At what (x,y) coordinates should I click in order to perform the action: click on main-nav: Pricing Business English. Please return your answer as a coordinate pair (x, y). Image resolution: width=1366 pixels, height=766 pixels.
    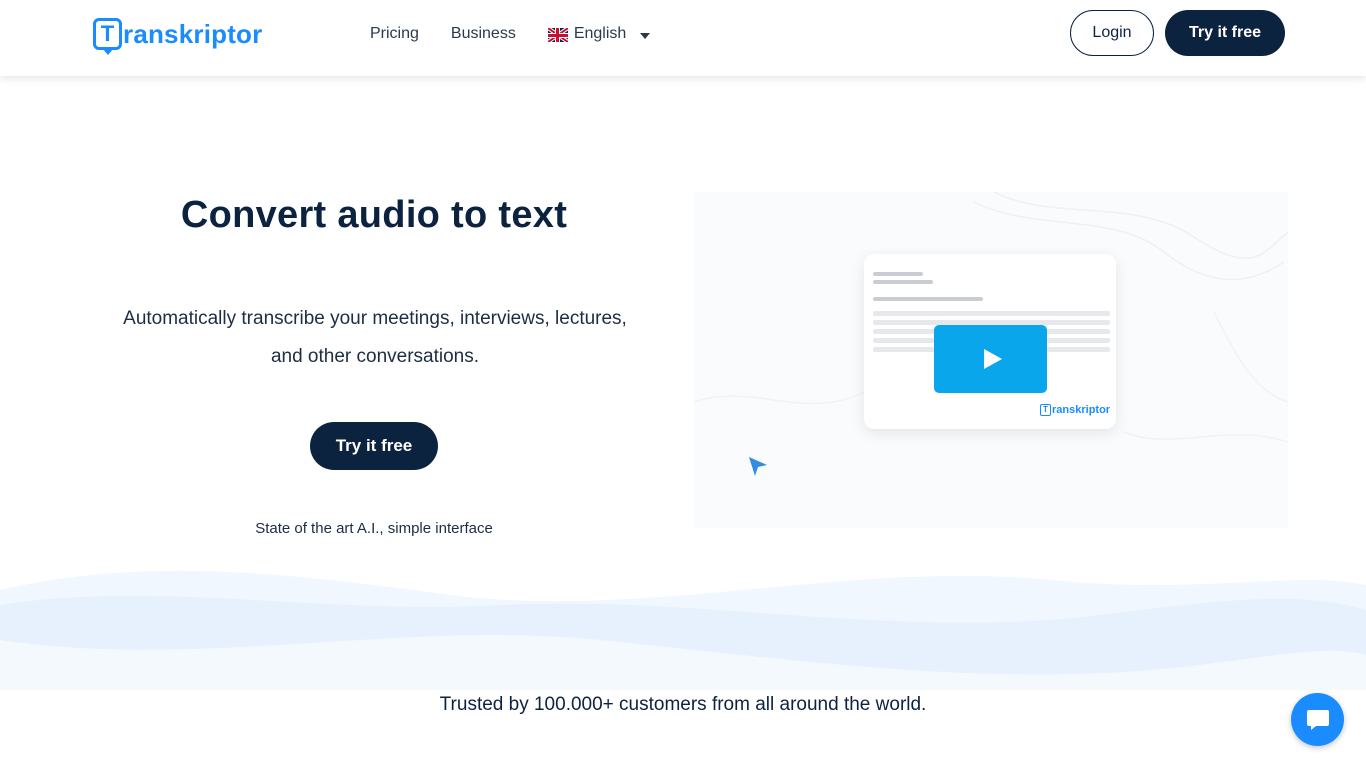
    Looking at the image, I should click on (510, 34).